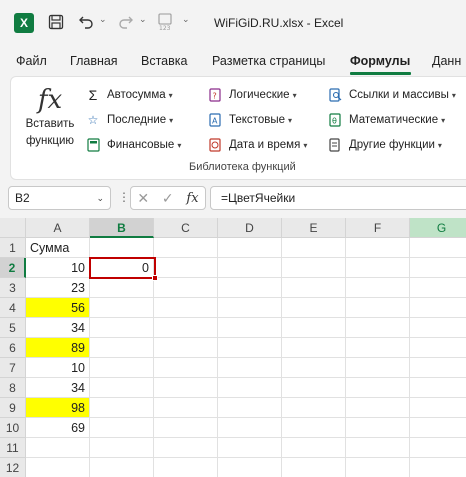 Image resolution: width=466 pixels, height=477 pixels. Describe the element at coordinates (186, 368) in the screenshot. I see `cell-c7` at that location.